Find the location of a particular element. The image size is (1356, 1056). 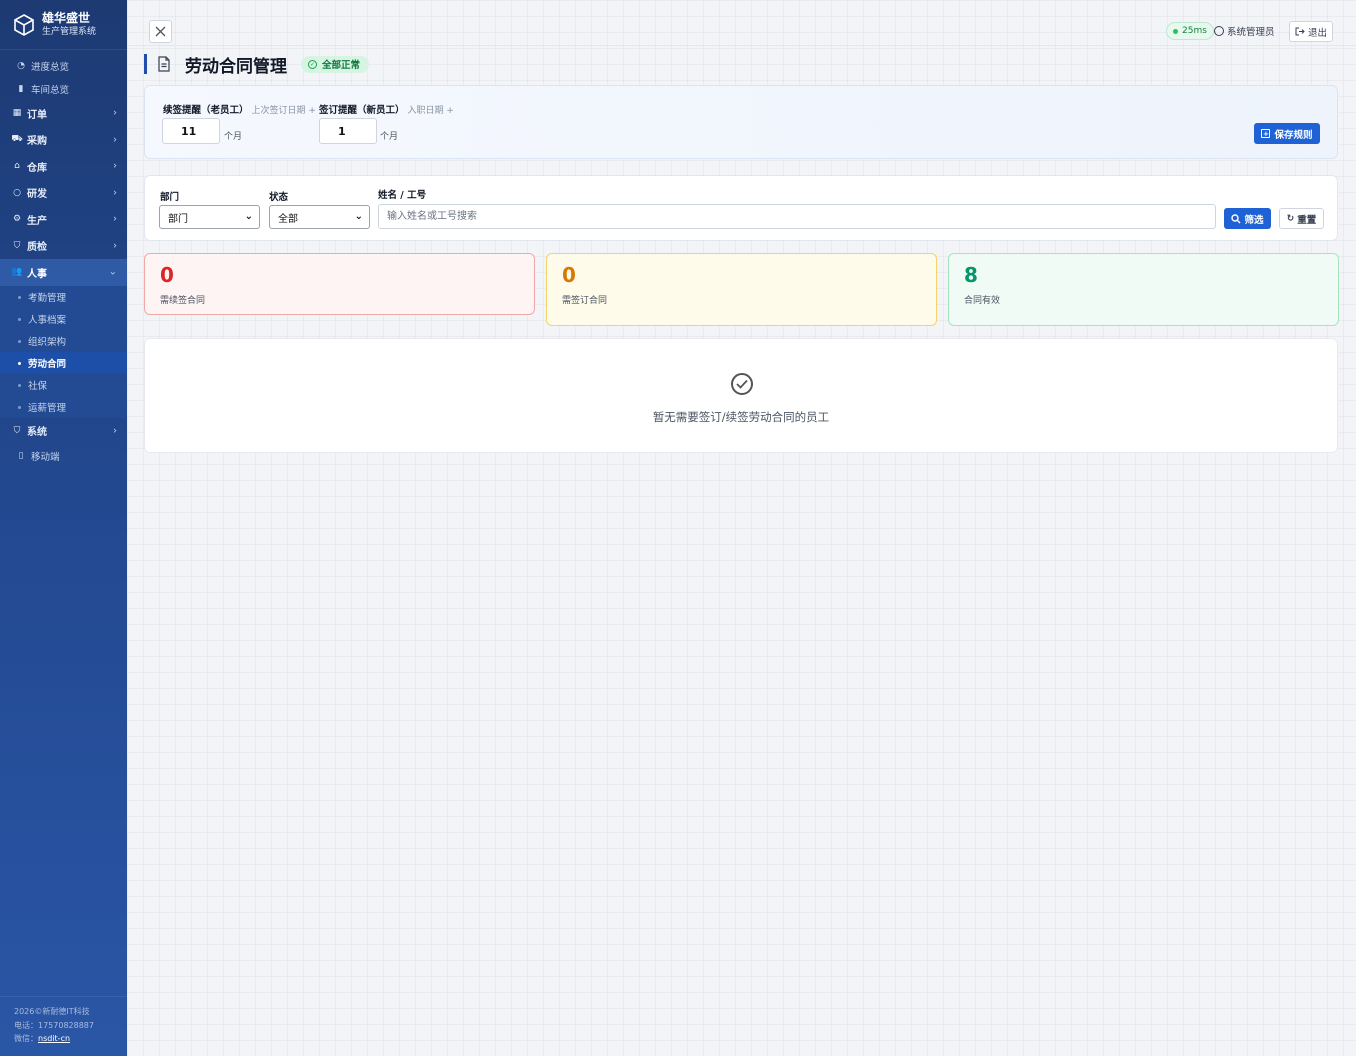

title-accent-bar is located at coordinates (145, 64).